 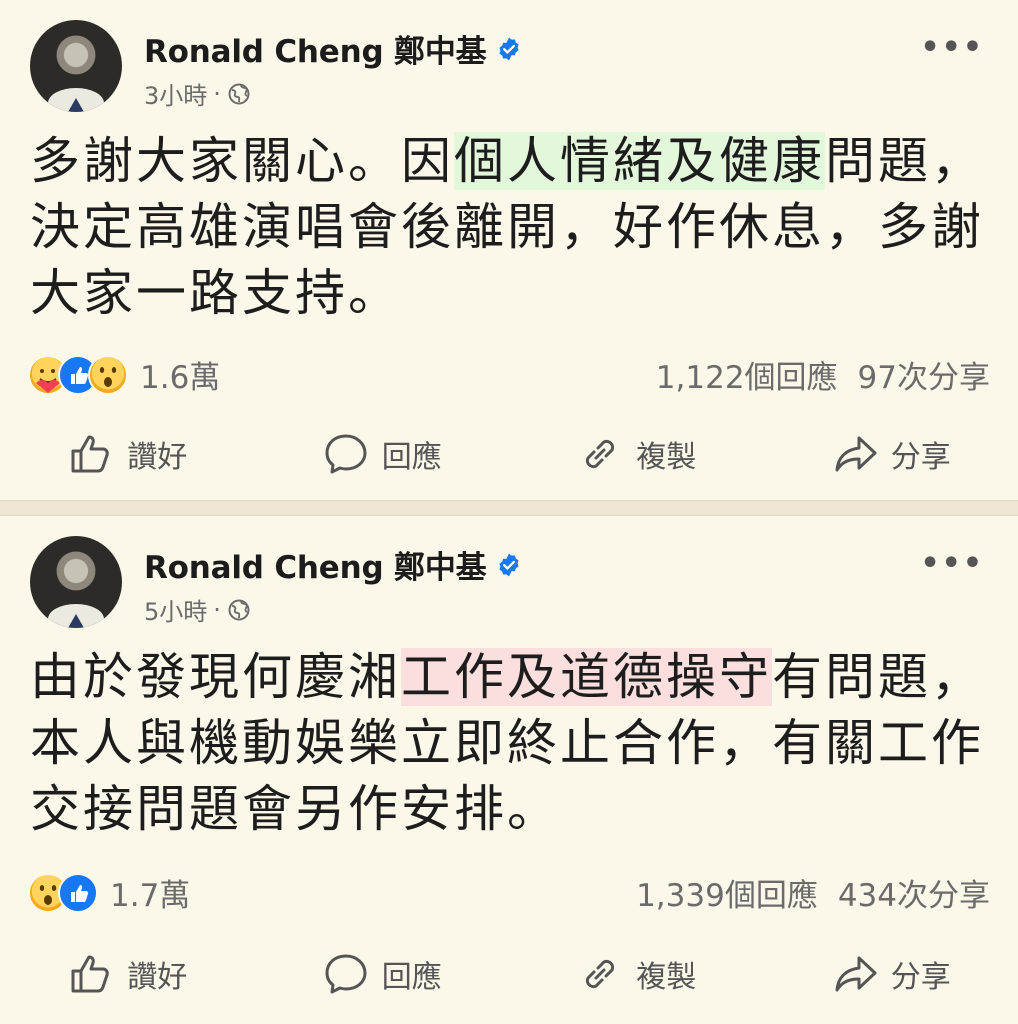 What do you see at coordinates (914, 892) in the screenshot?
I see `share-count: 434次分享` at bounding box center [914, 892].